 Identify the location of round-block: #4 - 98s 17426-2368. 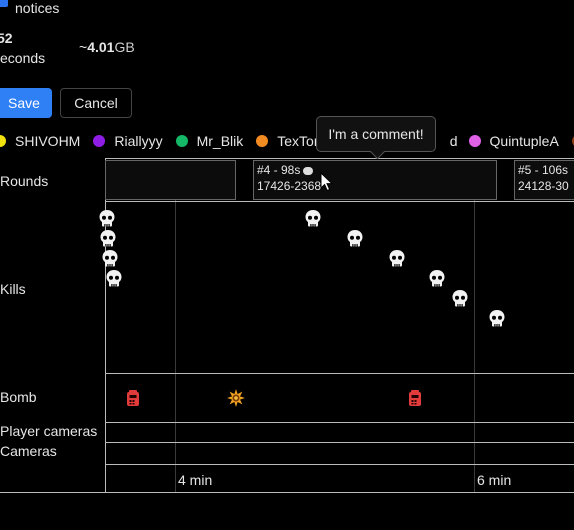
(375, 180).